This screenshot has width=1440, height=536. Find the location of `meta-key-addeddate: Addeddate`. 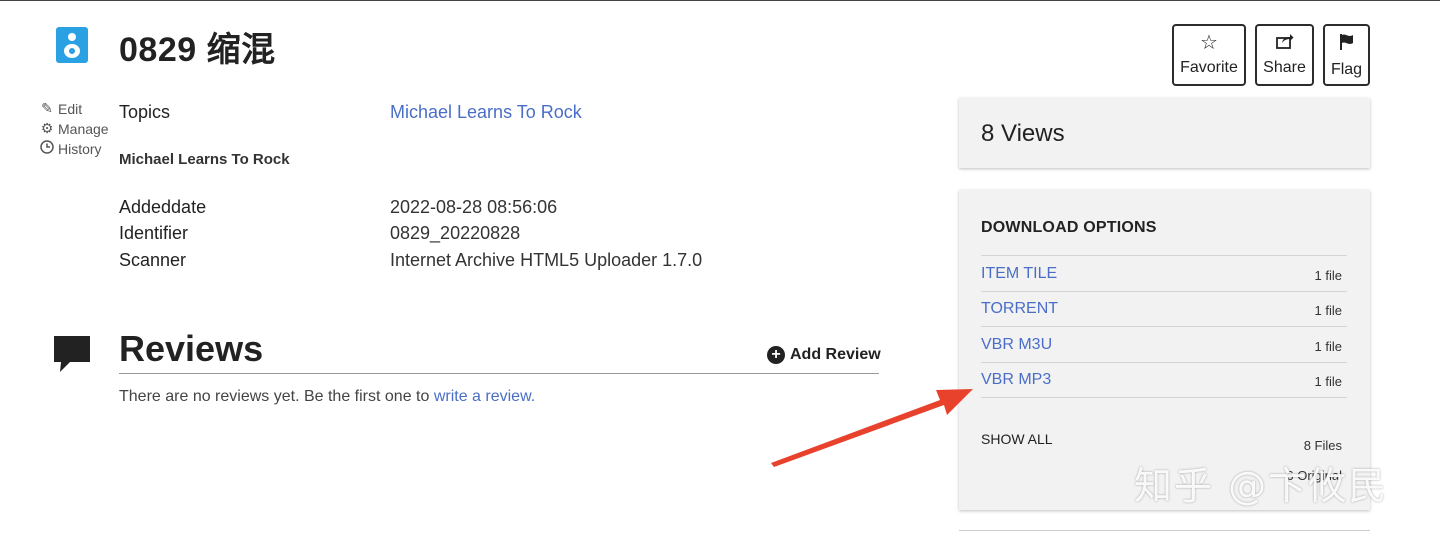

meta-key-addeddate: Addeddate is located at coordinates (163, 207).